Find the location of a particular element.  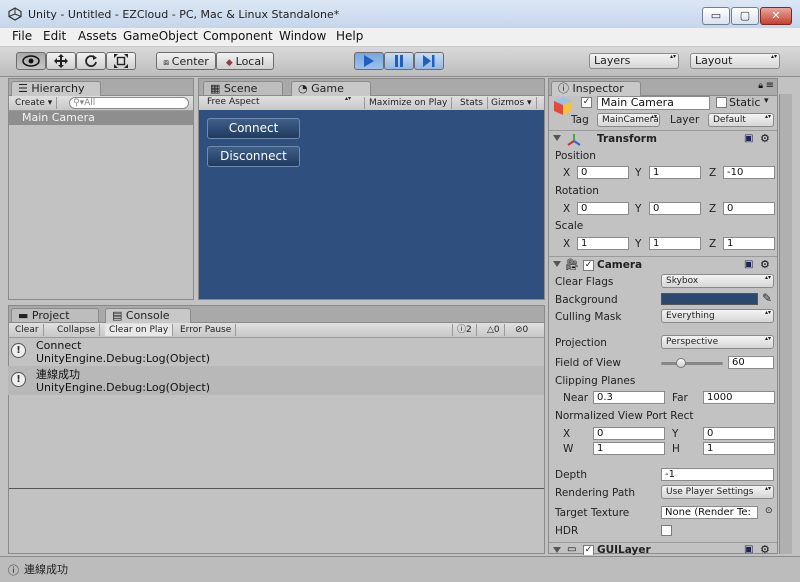

console-entry: ! Connect UnityEngine.Debug:Log(Object) is located at coordinates (276, 351).